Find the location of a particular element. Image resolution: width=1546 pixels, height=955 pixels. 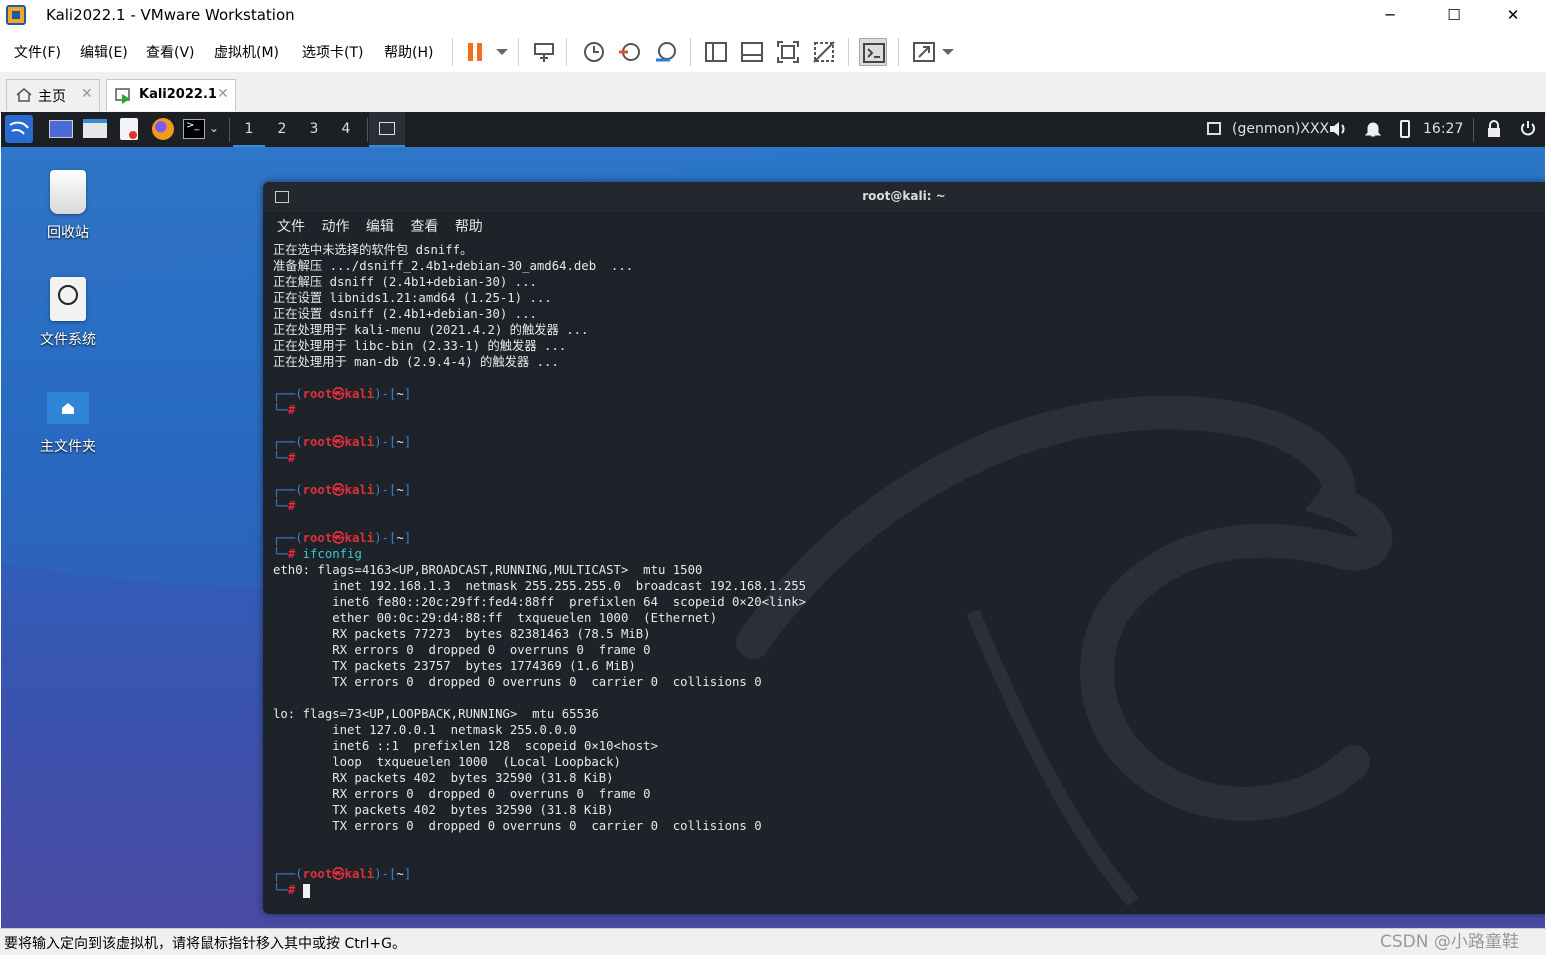

workspace-4: 4 is located at coordinates (346, 129).